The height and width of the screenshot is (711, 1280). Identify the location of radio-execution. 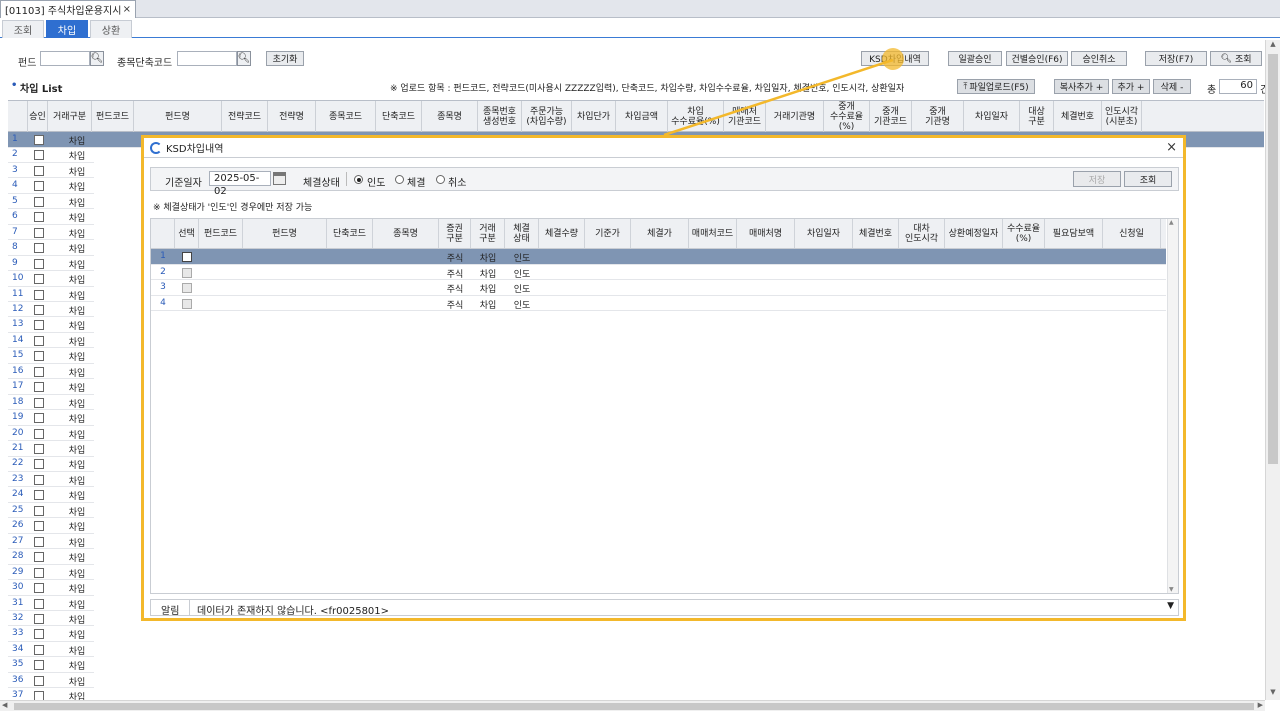
(399, 179).